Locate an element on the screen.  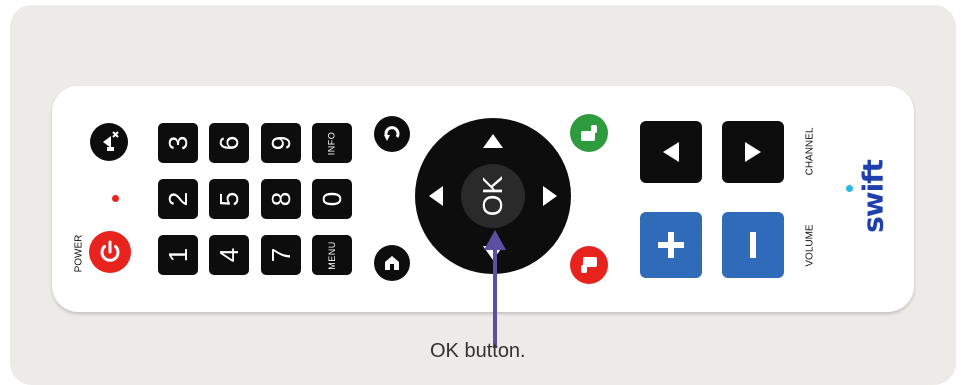
key-0: 0 is located at coordinates (332, 199).